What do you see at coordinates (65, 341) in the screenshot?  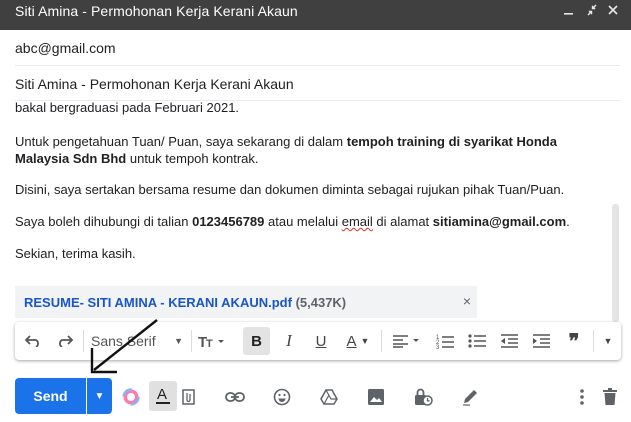 I see `redo-icon` at bounding box center [65, 341].